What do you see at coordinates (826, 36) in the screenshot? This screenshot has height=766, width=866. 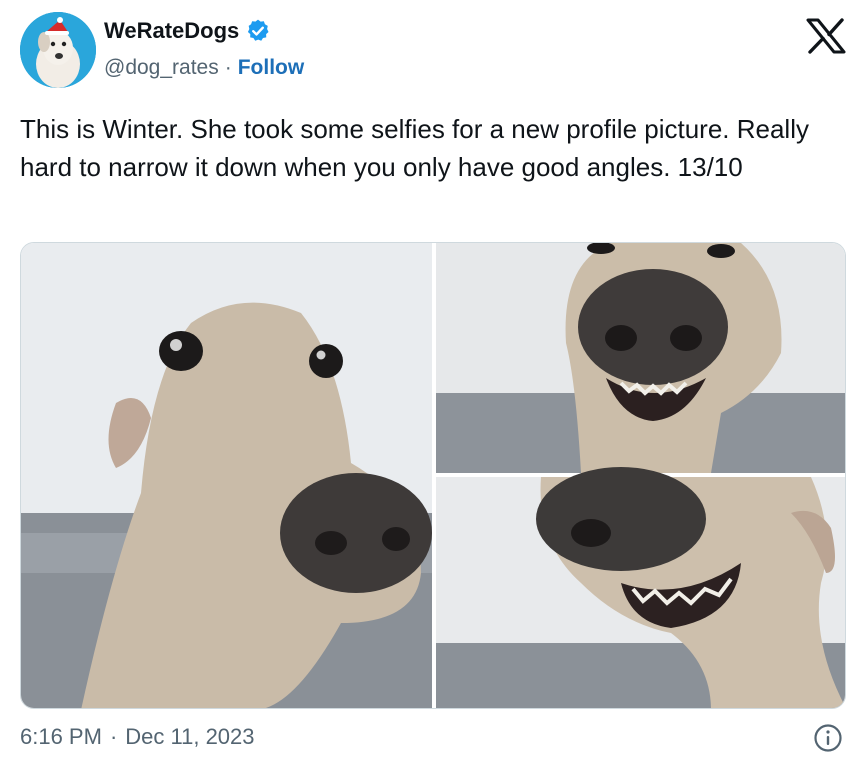 I see `x-logo-icon` at bounding box center [826, 36].